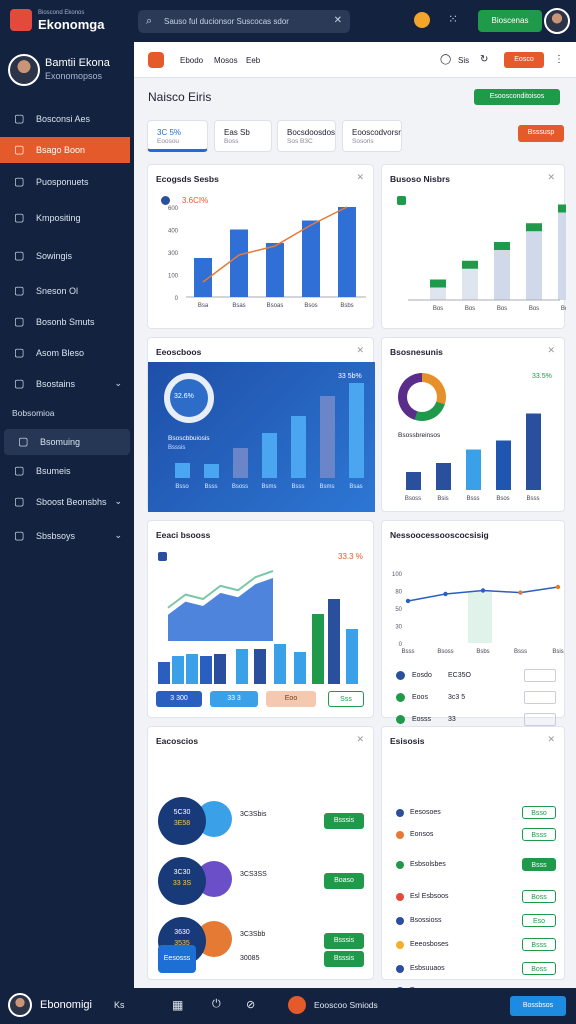  I want to click on book-icon: ▢, so click(19, 322).